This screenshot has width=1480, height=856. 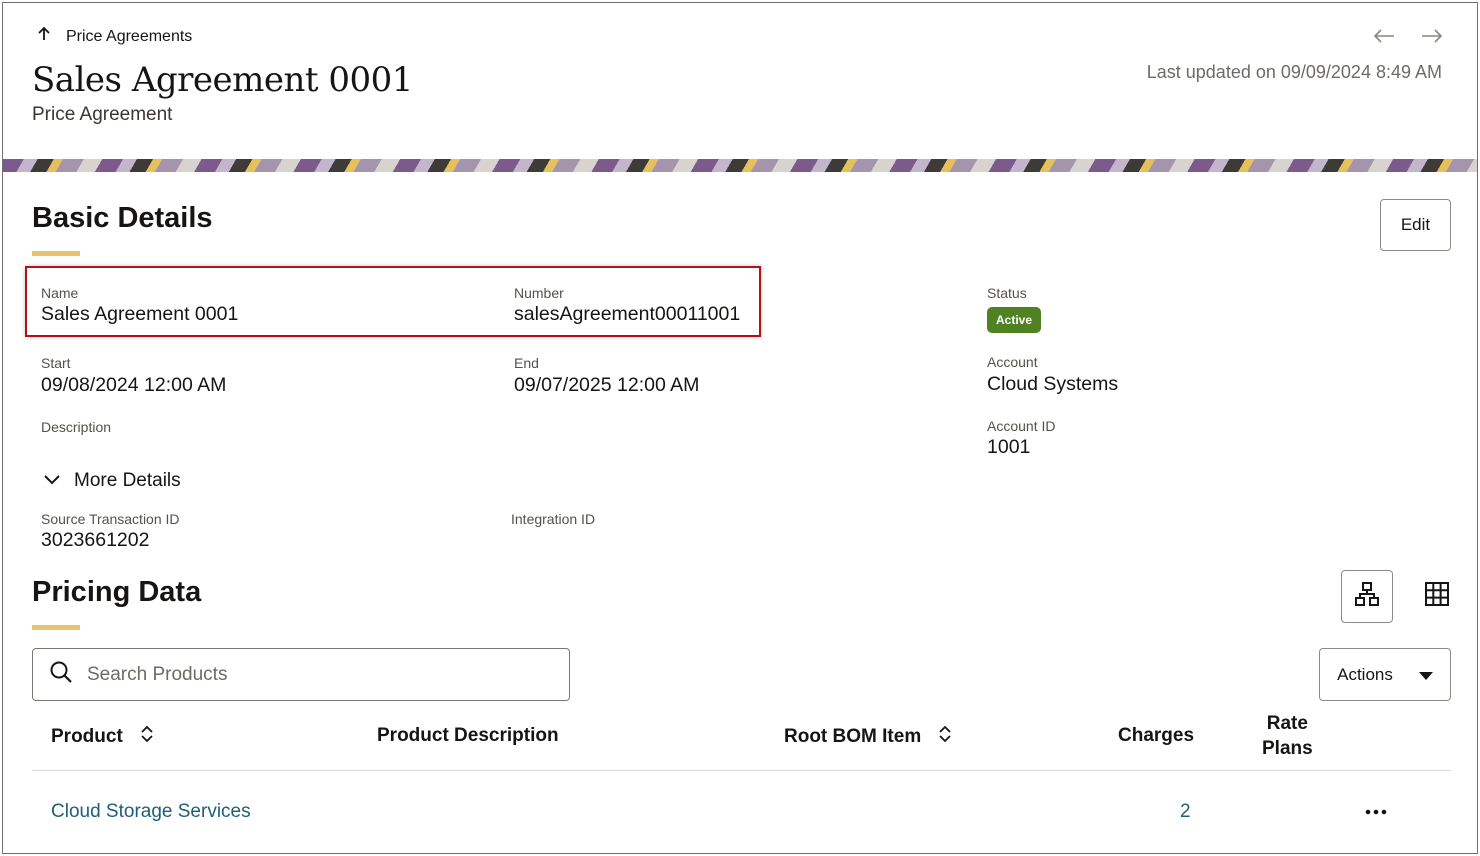 What do you see at coordinates (1021, 426) in the screenshot?
I see `account-id-label: Account ID` at bounding box center [1021, 426].